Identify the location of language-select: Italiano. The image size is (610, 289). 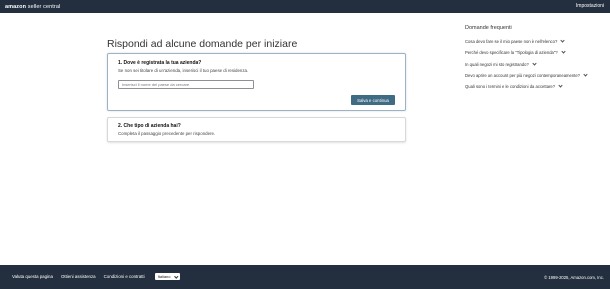
(167, 276).